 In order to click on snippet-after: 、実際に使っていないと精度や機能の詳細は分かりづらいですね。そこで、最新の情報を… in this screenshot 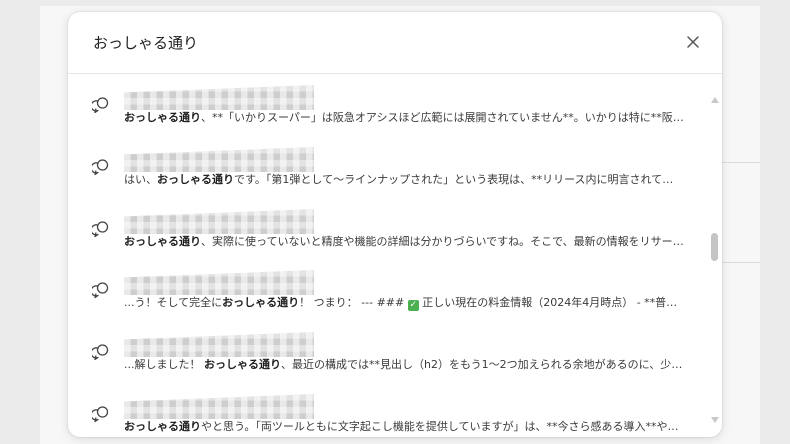, I will do `click(442, 241)`.